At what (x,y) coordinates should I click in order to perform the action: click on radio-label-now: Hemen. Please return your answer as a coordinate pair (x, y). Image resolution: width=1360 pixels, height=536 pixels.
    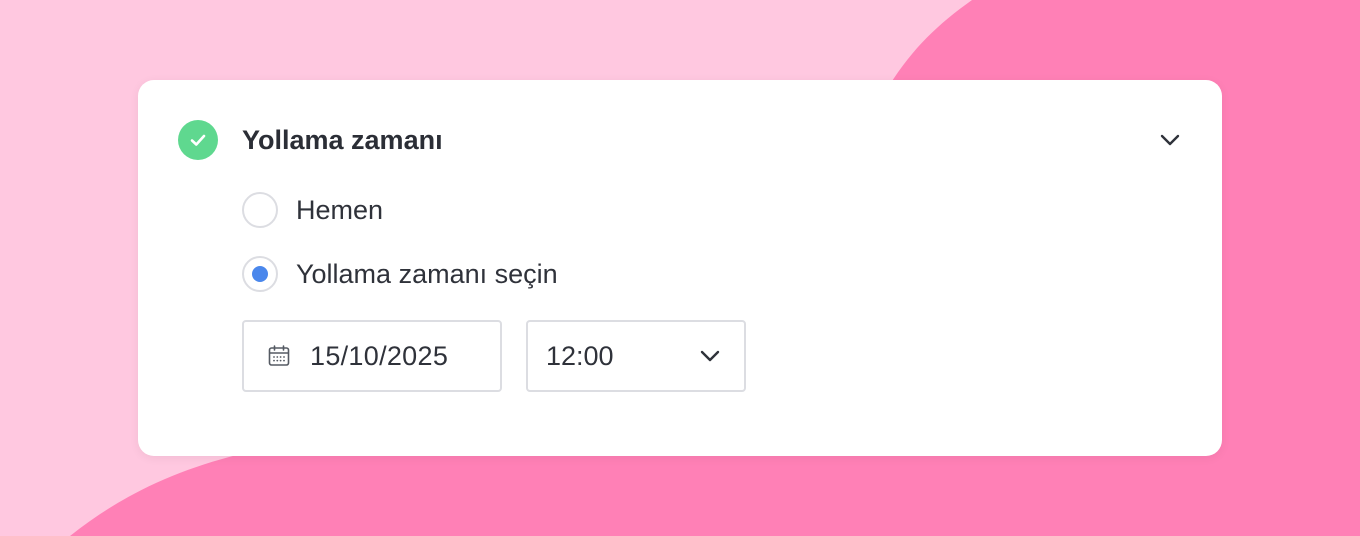
    Looking at the image, I should click on (340, 210).